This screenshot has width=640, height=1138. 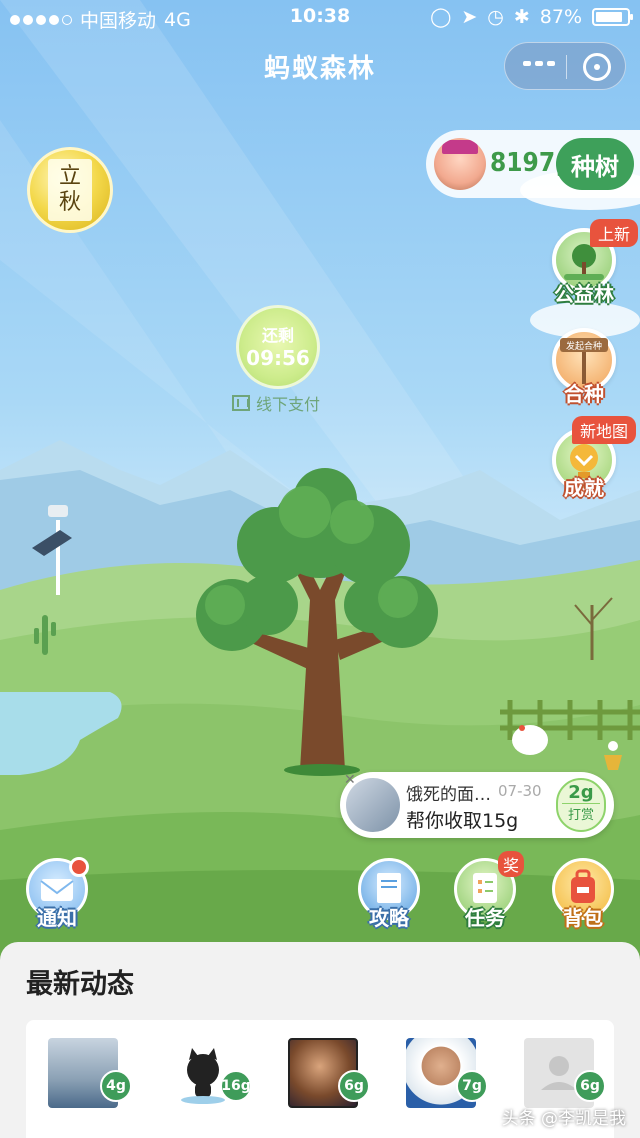 What do you see at coordinates (472, 1086) in the screenshot?
I see `friend-energy-badge-4: 7g` at bounding box center [472, 1086].